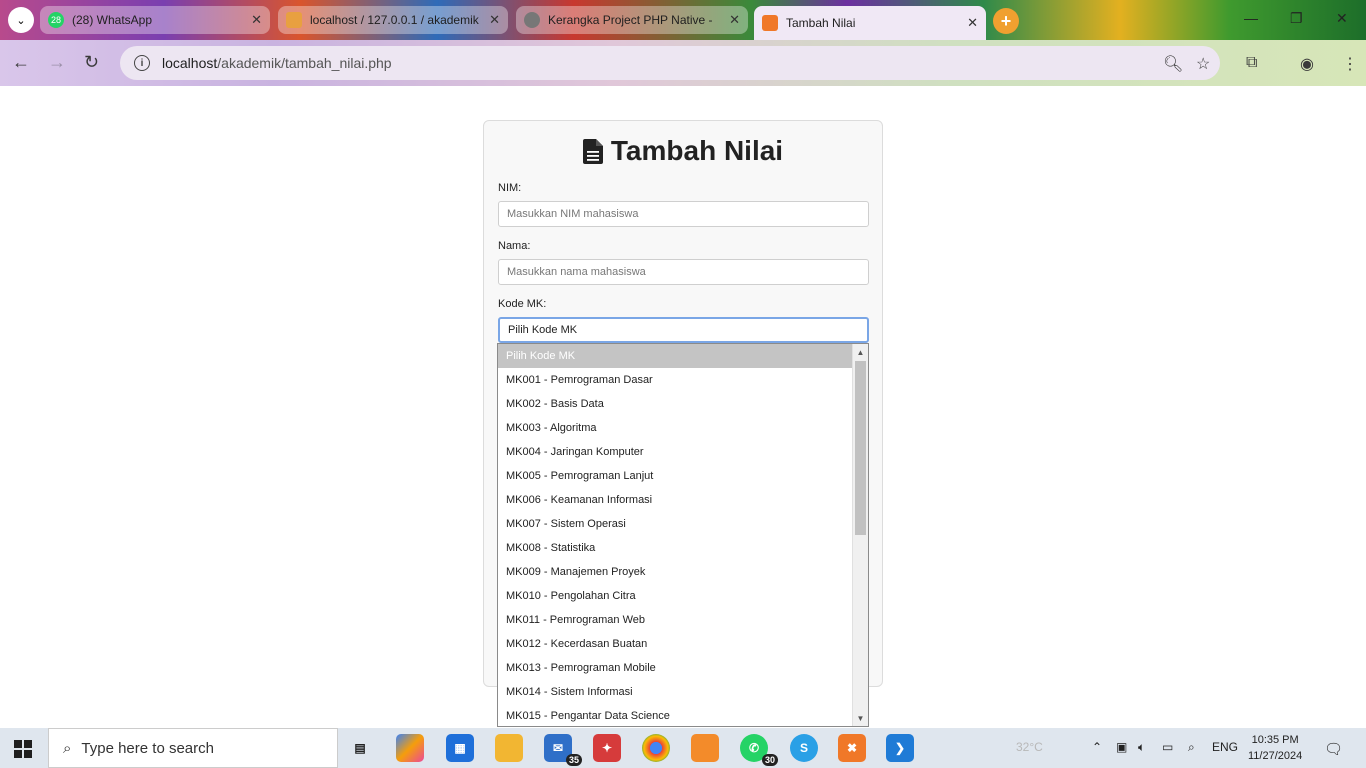 Image resolution: width=1366 pixels, height=768 pixels. Describe the element at coordinates (683, 476) in the screenshot. I see `dropdown-option: MK005 - Pemrograman Lanjut` at that location.